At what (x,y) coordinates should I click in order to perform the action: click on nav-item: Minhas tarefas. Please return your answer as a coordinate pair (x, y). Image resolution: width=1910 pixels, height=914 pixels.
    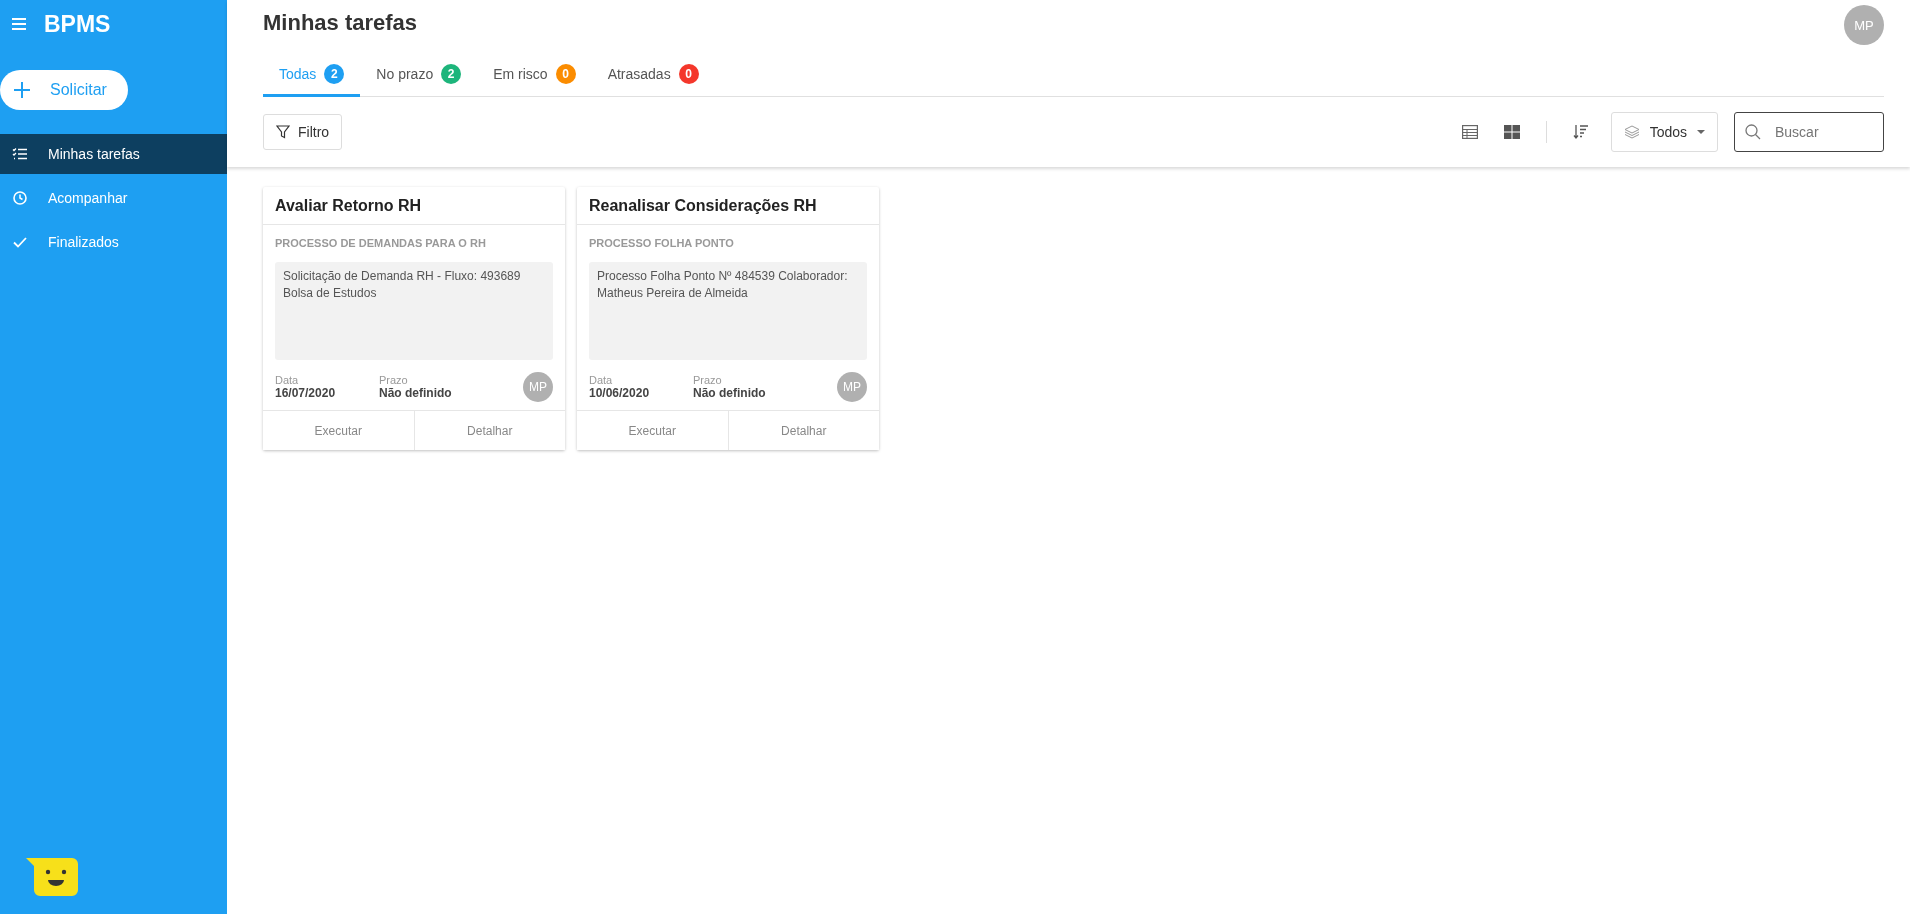
    Looking at the image, I should click on (113, 154).